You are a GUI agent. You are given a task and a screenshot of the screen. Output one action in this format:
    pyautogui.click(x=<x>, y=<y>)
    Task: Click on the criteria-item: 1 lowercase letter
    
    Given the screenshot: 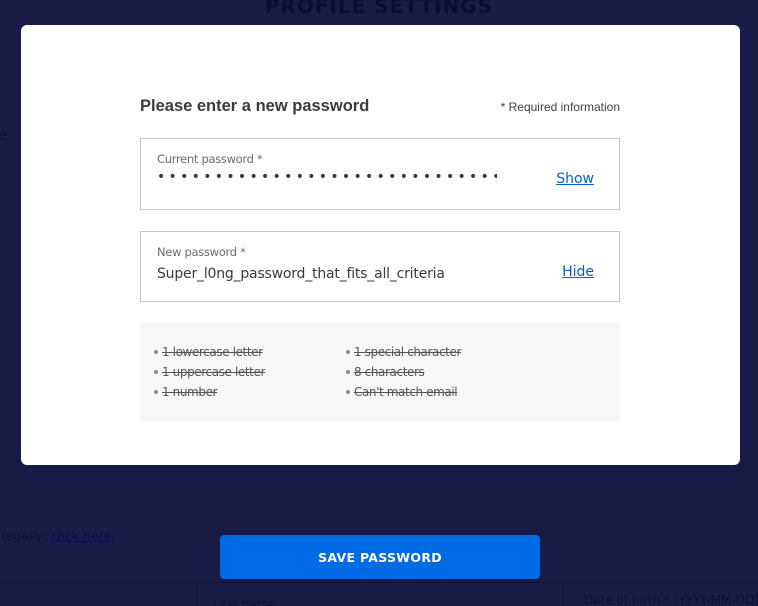 What is the action you would take?
    pyautogui.click(x=254, y=352)
    